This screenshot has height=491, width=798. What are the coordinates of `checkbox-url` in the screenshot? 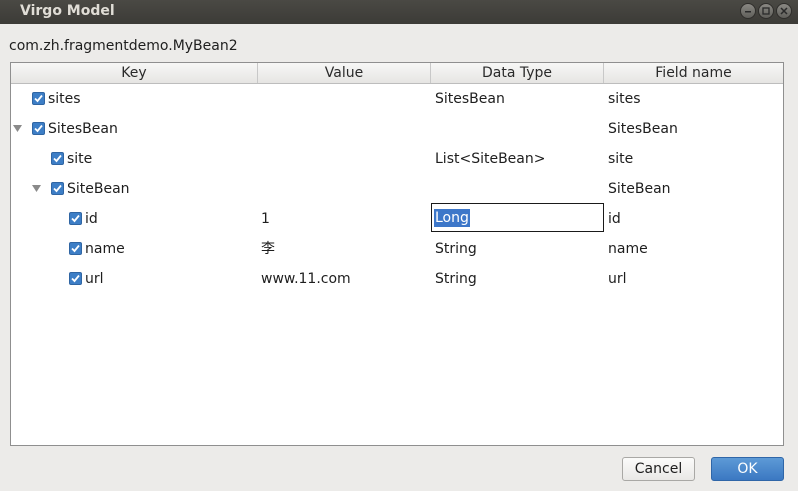 It's located at (75, 278).